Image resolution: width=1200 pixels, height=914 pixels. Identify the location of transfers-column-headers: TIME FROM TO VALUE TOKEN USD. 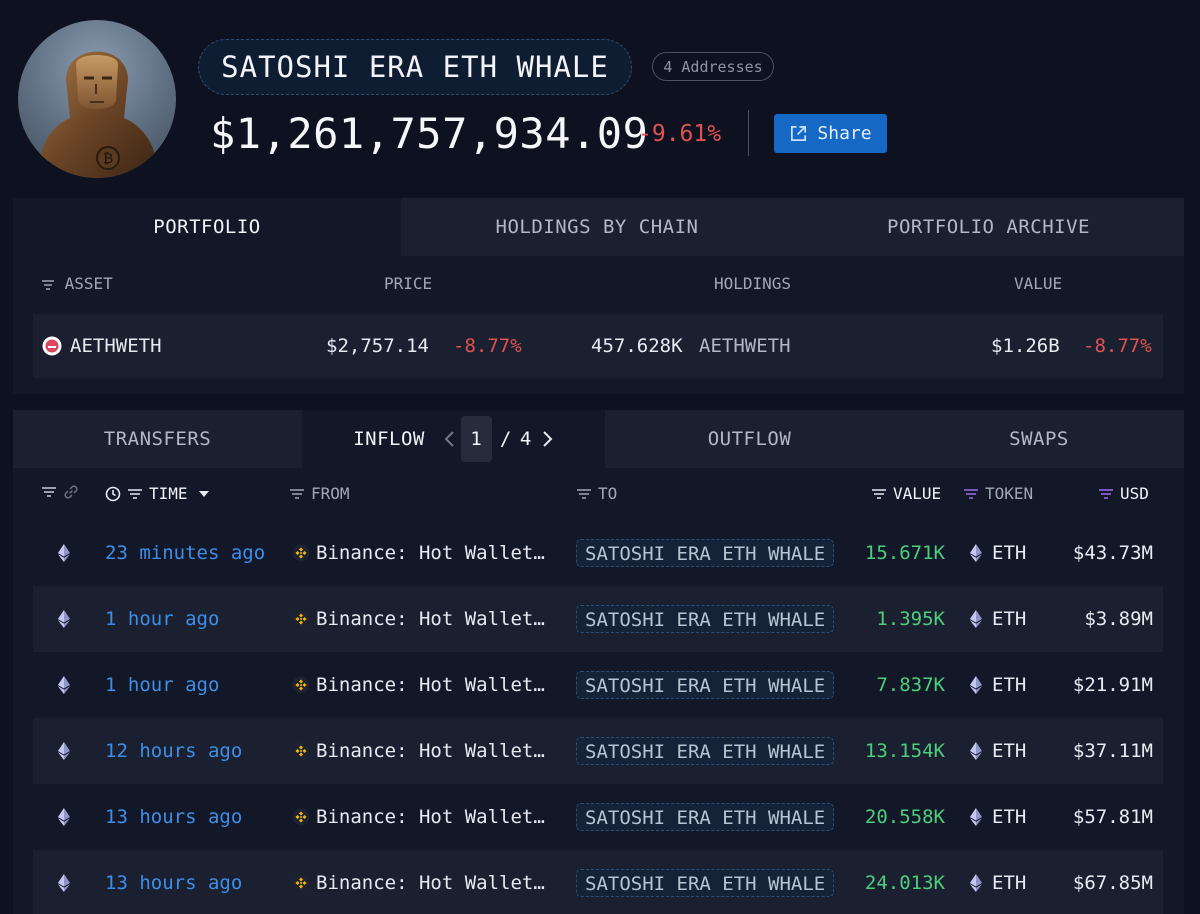
(598, 494).